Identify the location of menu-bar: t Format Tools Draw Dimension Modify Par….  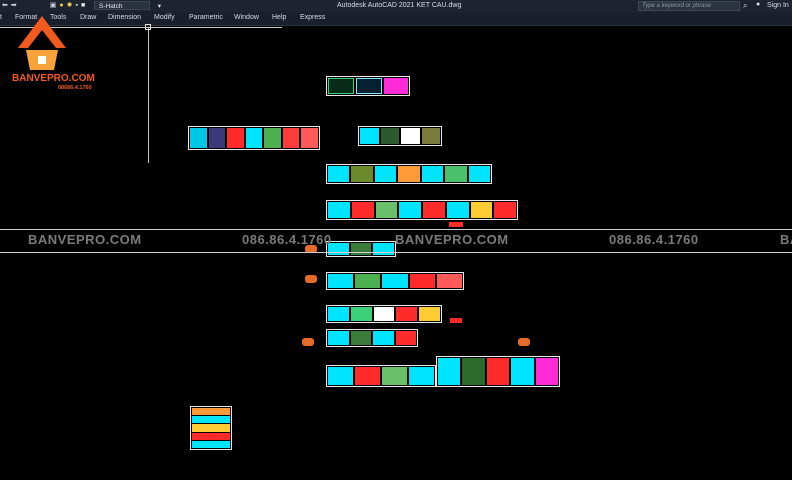
(396, 19).